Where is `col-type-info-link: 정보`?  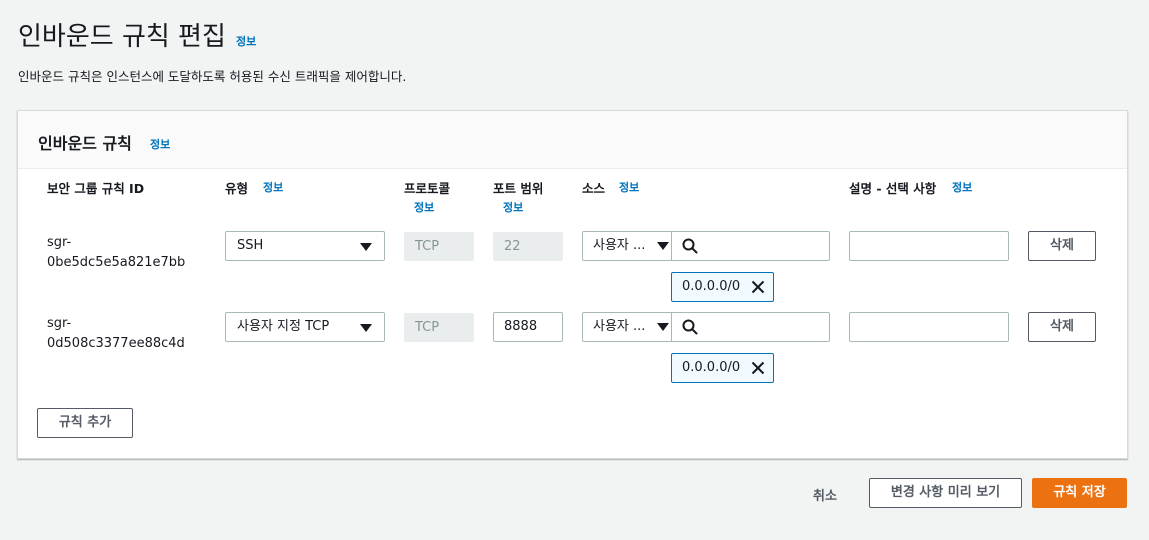
col-type-info-link: 정보 is located at coordinates (273, 187).